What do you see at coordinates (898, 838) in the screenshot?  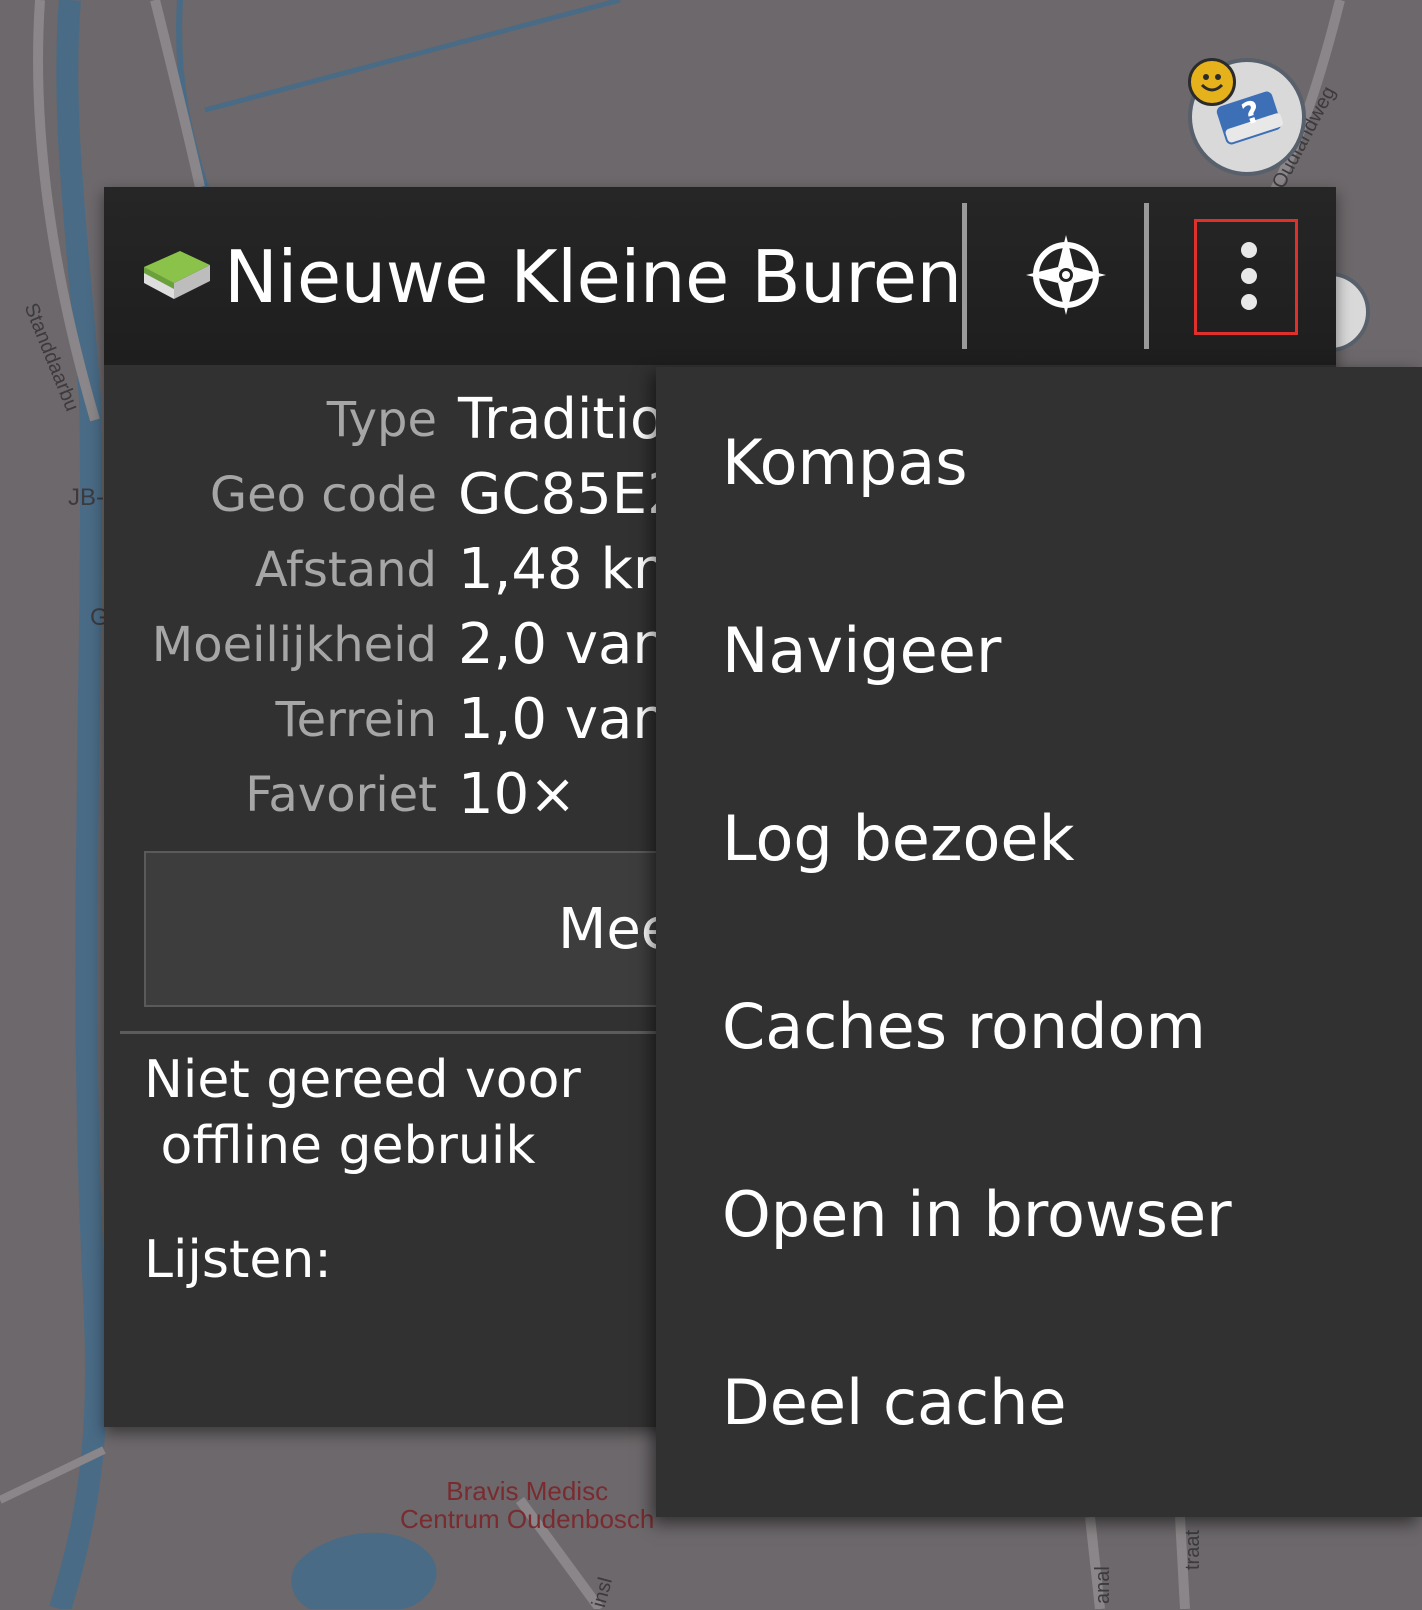 I see `menu-item-label: Log bezoek` at bounding box center [898, 838].